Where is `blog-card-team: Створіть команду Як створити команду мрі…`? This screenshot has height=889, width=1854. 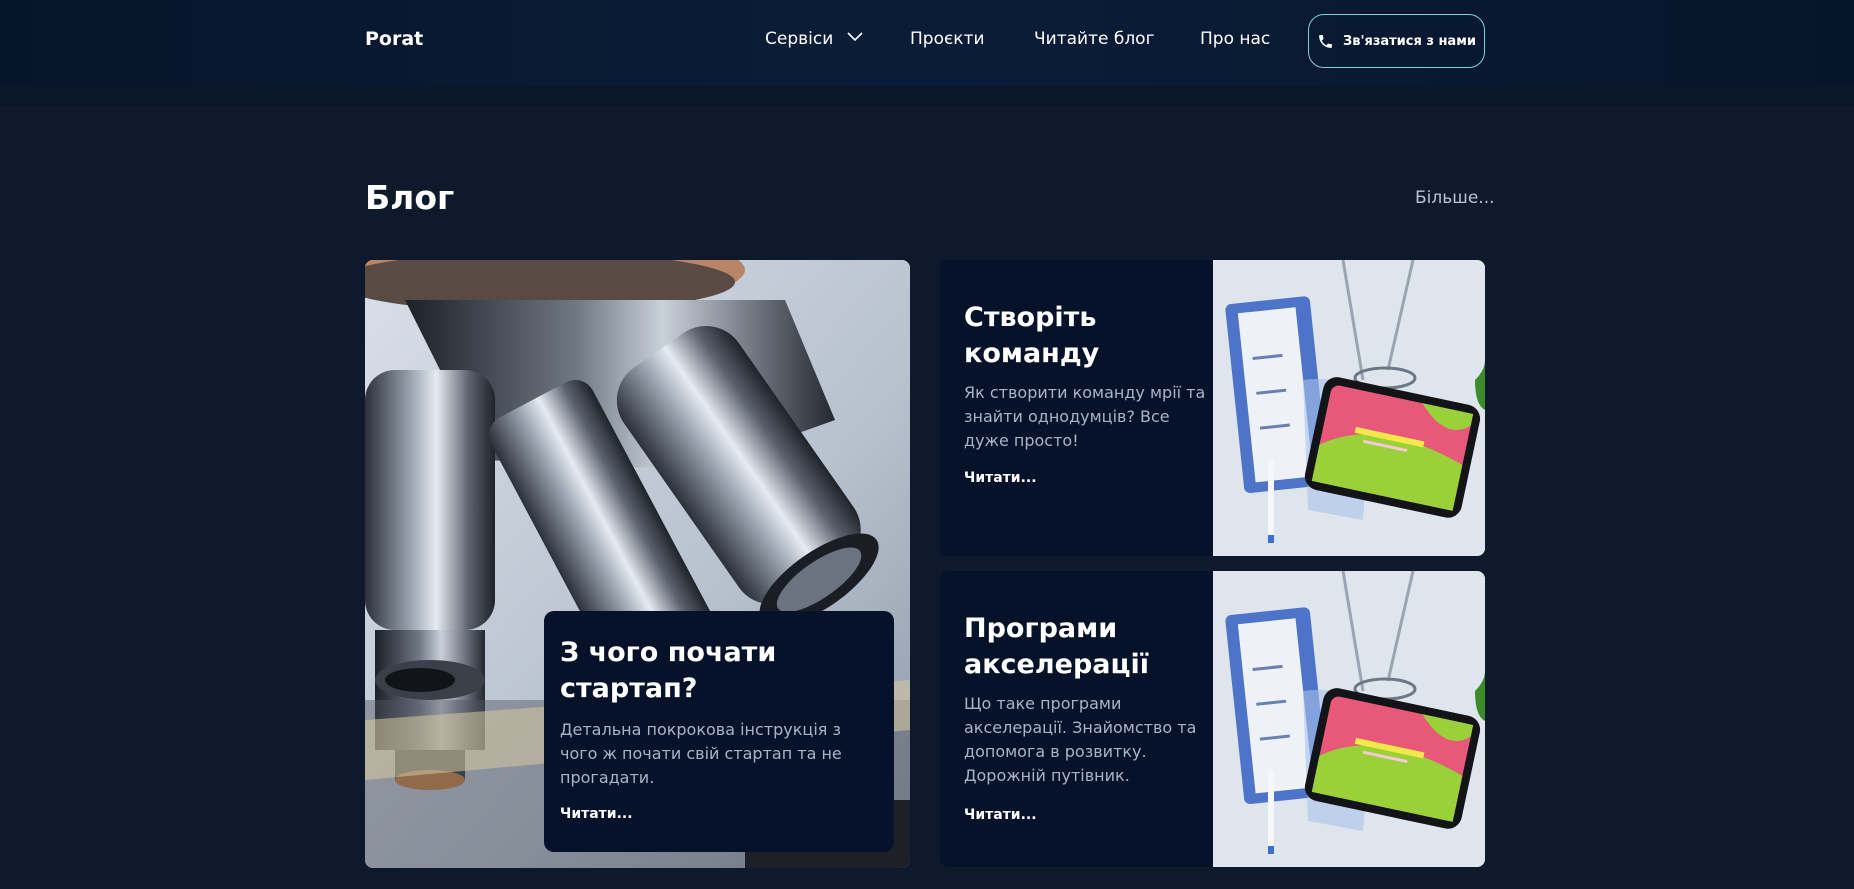
blog-card-team: Створіть команду Як створити команду мрі… is located at coordinates (1212, 408).